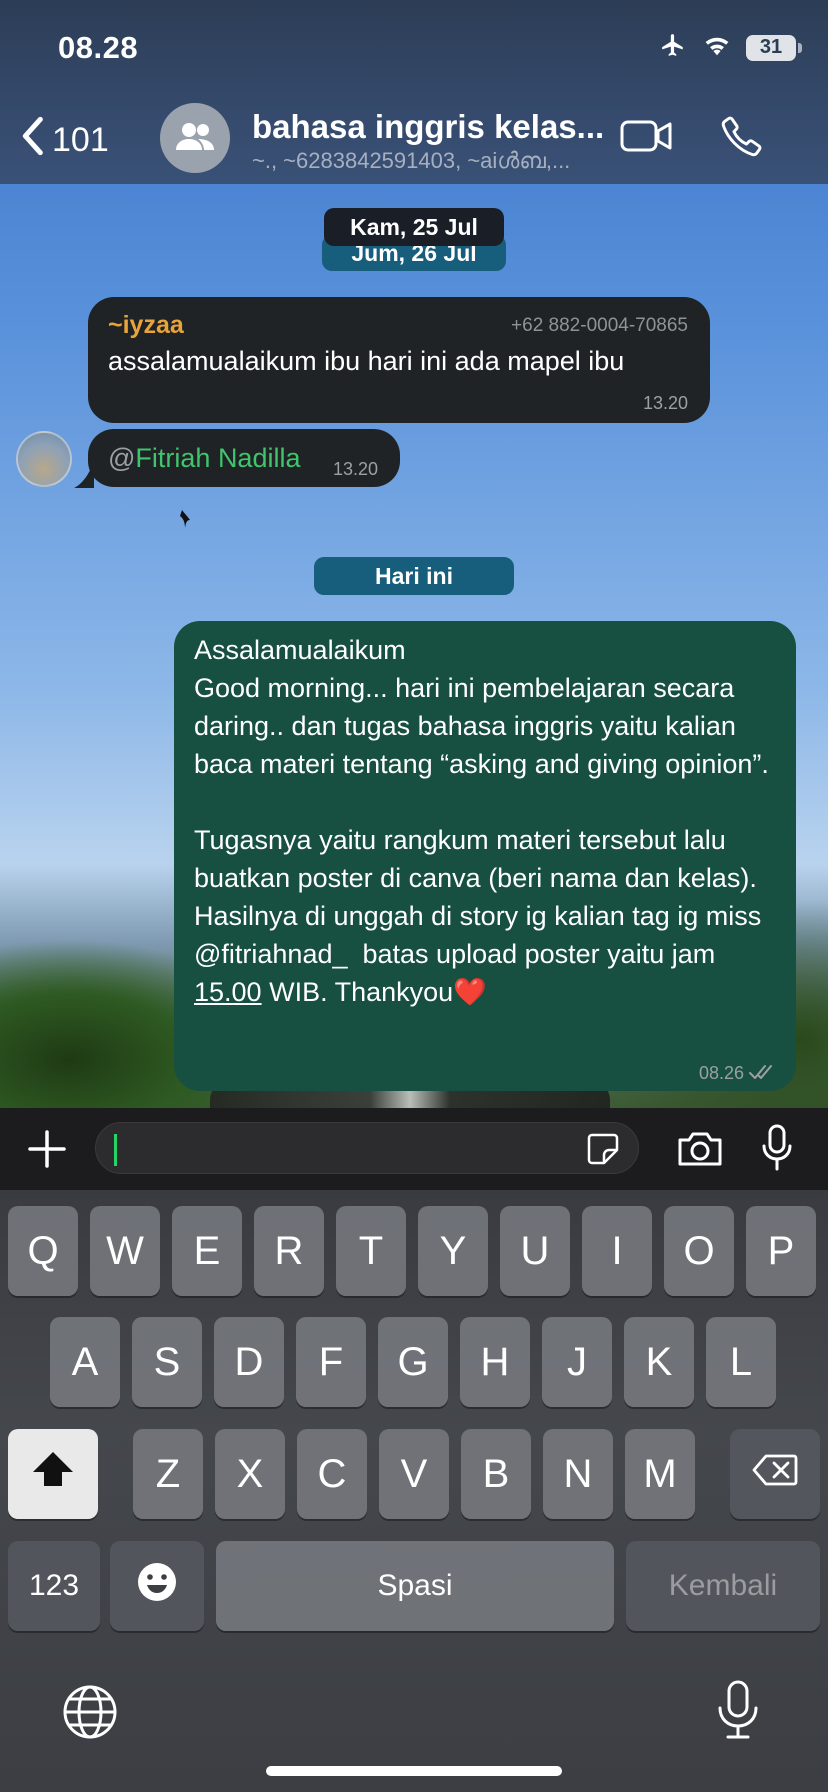  I want to click on sender-avatar, so click(44, 459).